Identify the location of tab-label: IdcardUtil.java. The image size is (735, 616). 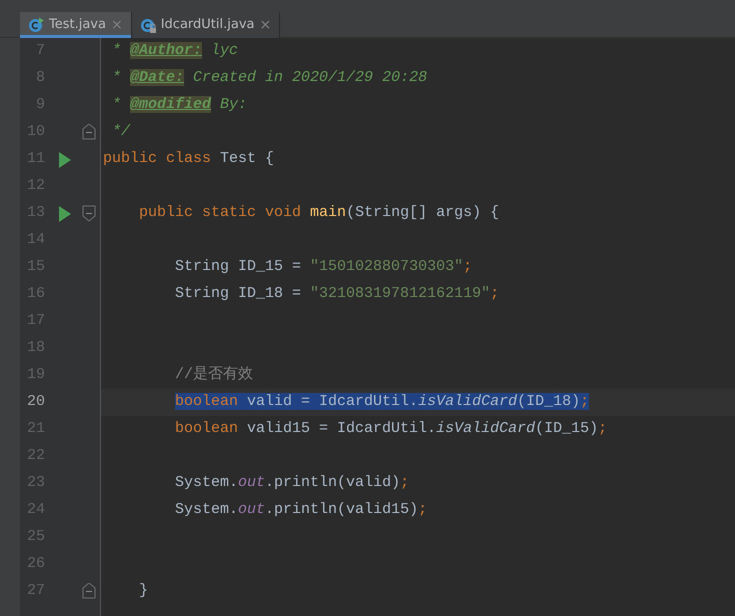
(207, 25).